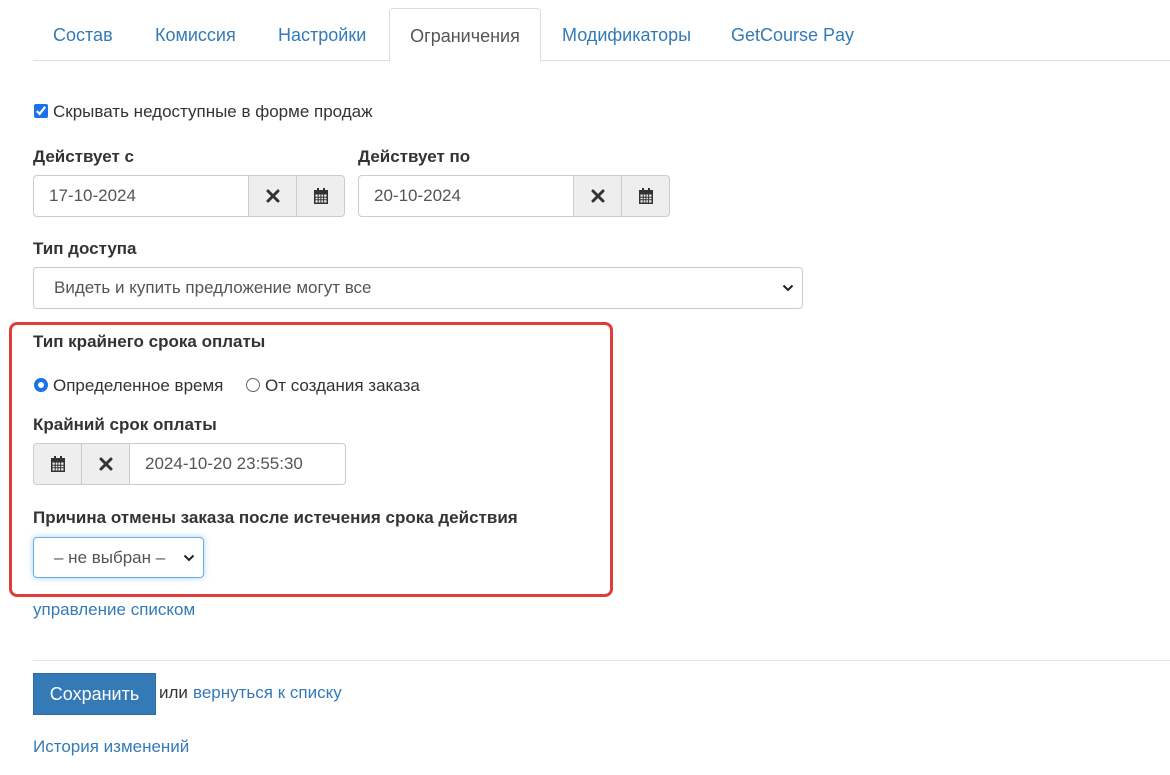 This screenshot has width=1170, height=775. I want to click on valid-to-clear-button, so click(597, 196).